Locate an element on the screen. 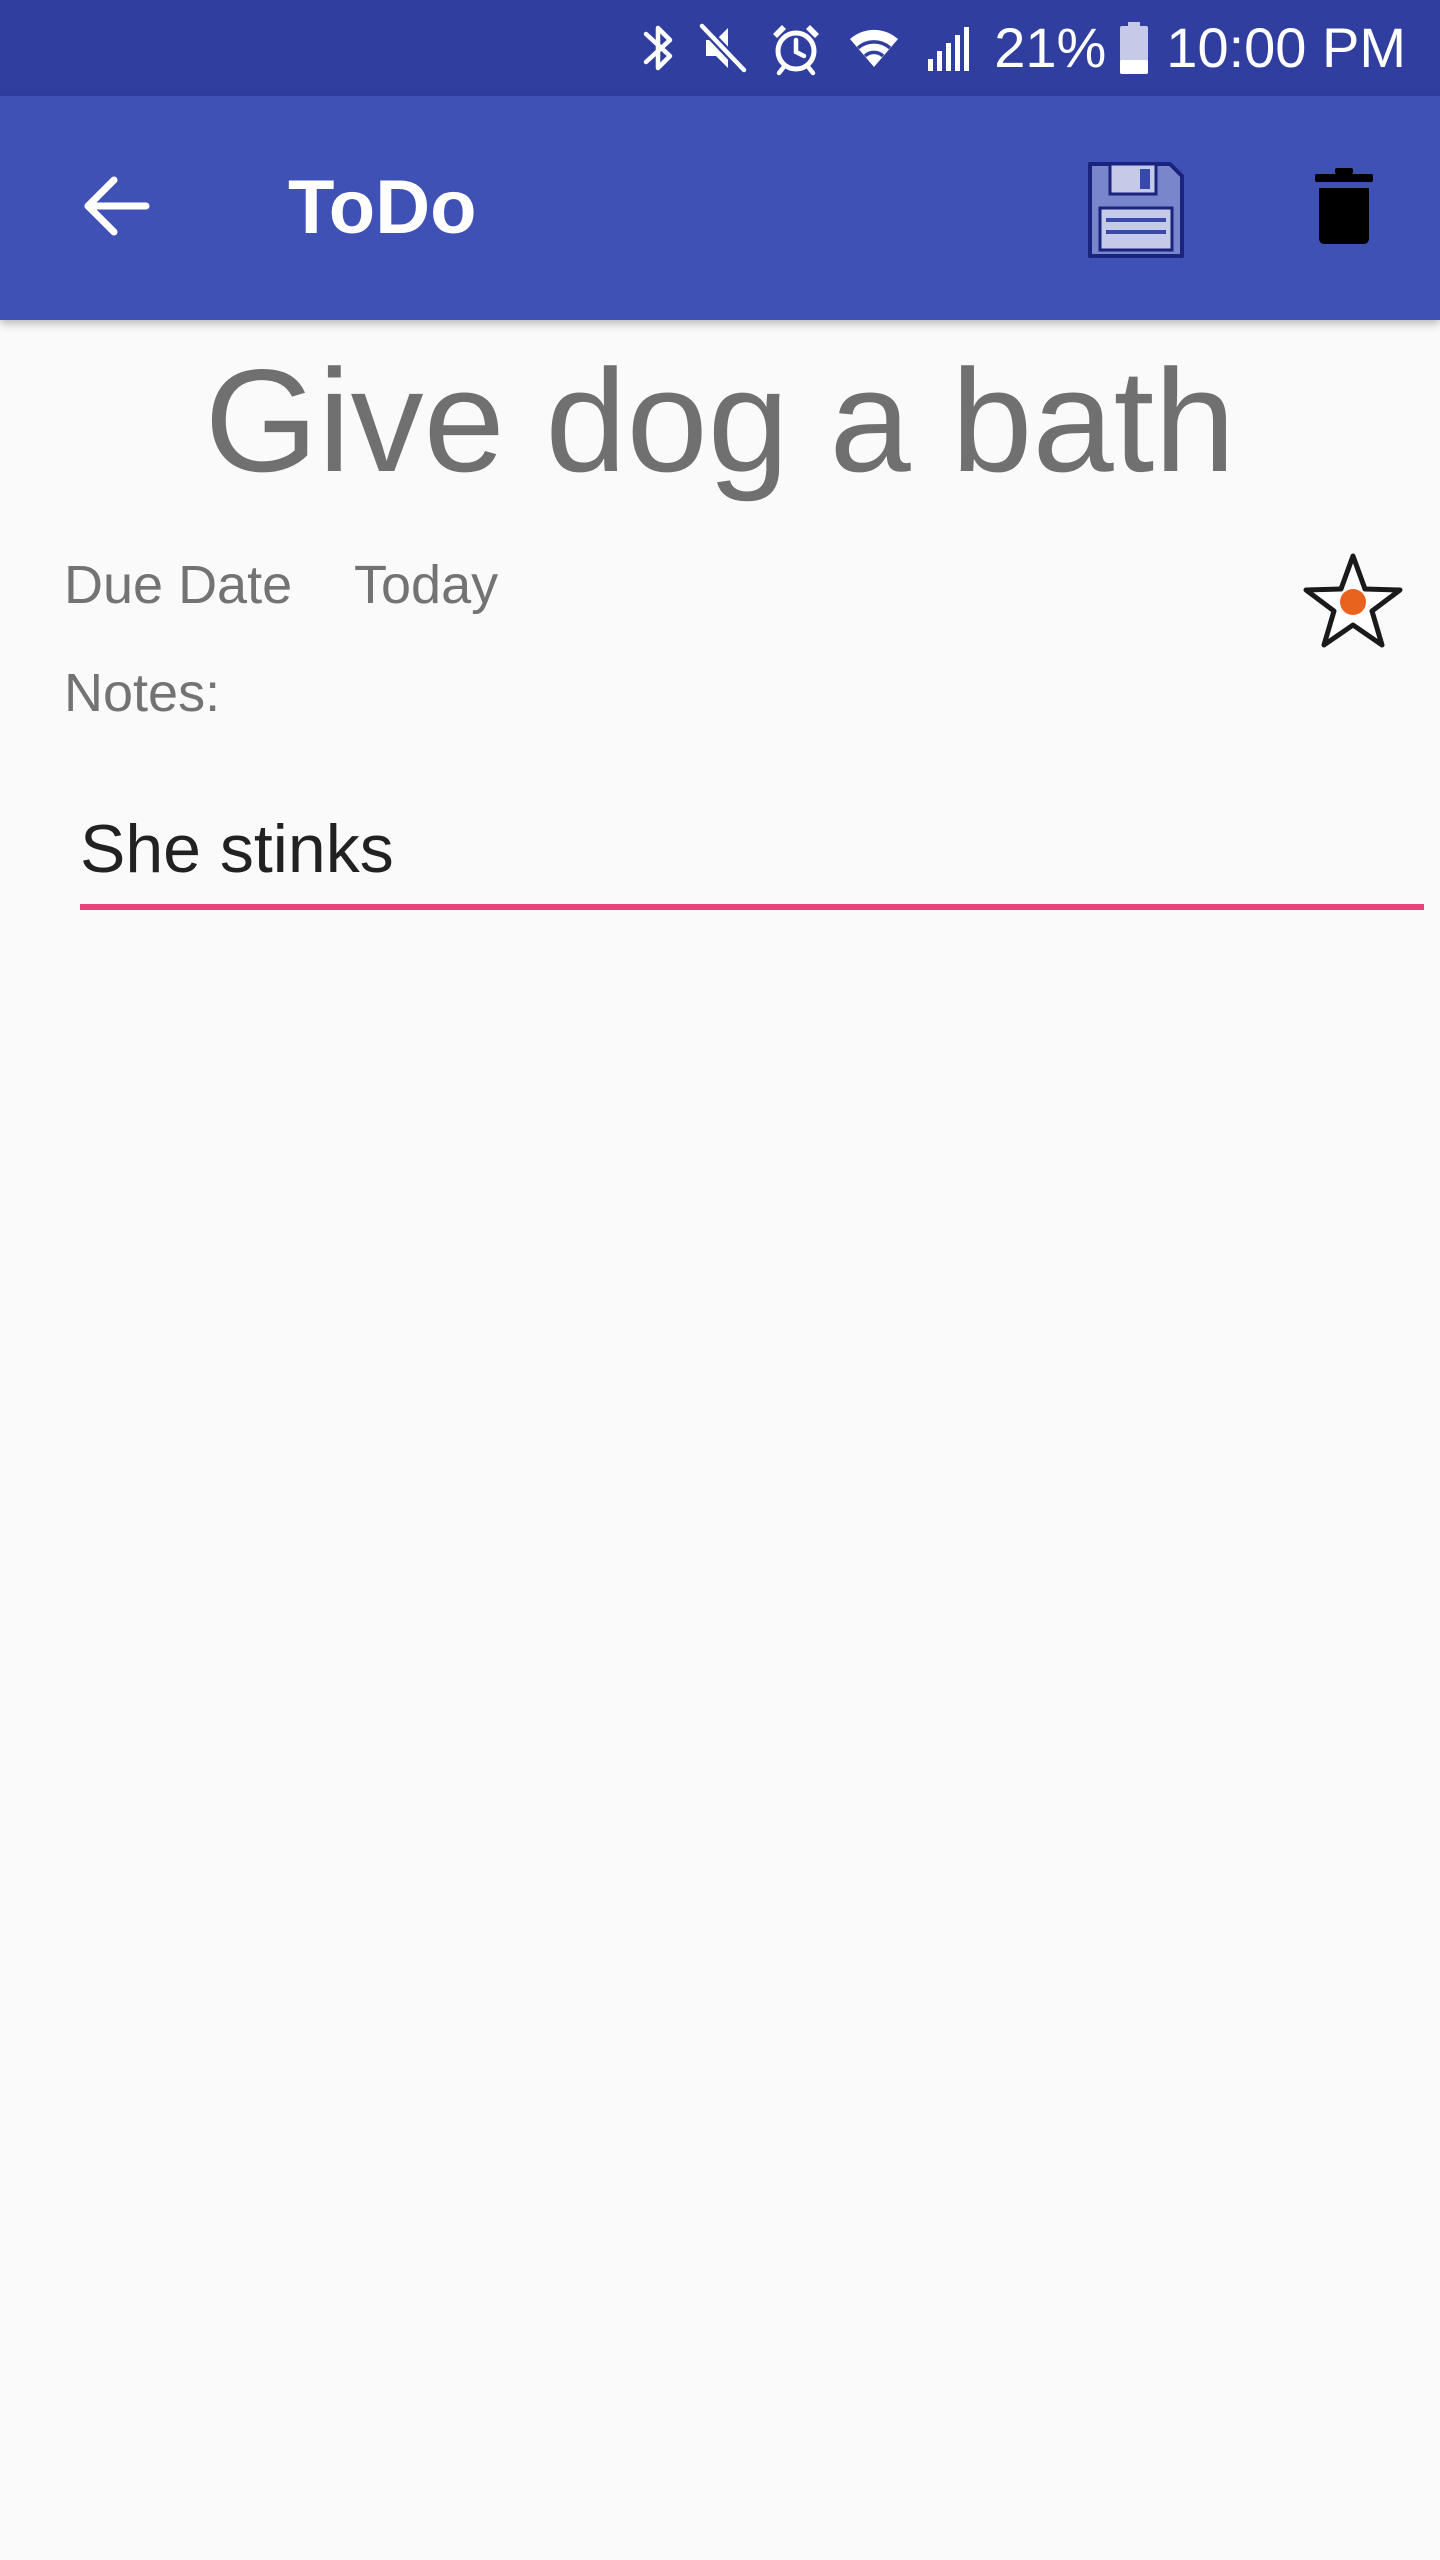 This screenshot has height=2560, width=1440. floppy-disk-icon is located at coordinates (1136, 212).